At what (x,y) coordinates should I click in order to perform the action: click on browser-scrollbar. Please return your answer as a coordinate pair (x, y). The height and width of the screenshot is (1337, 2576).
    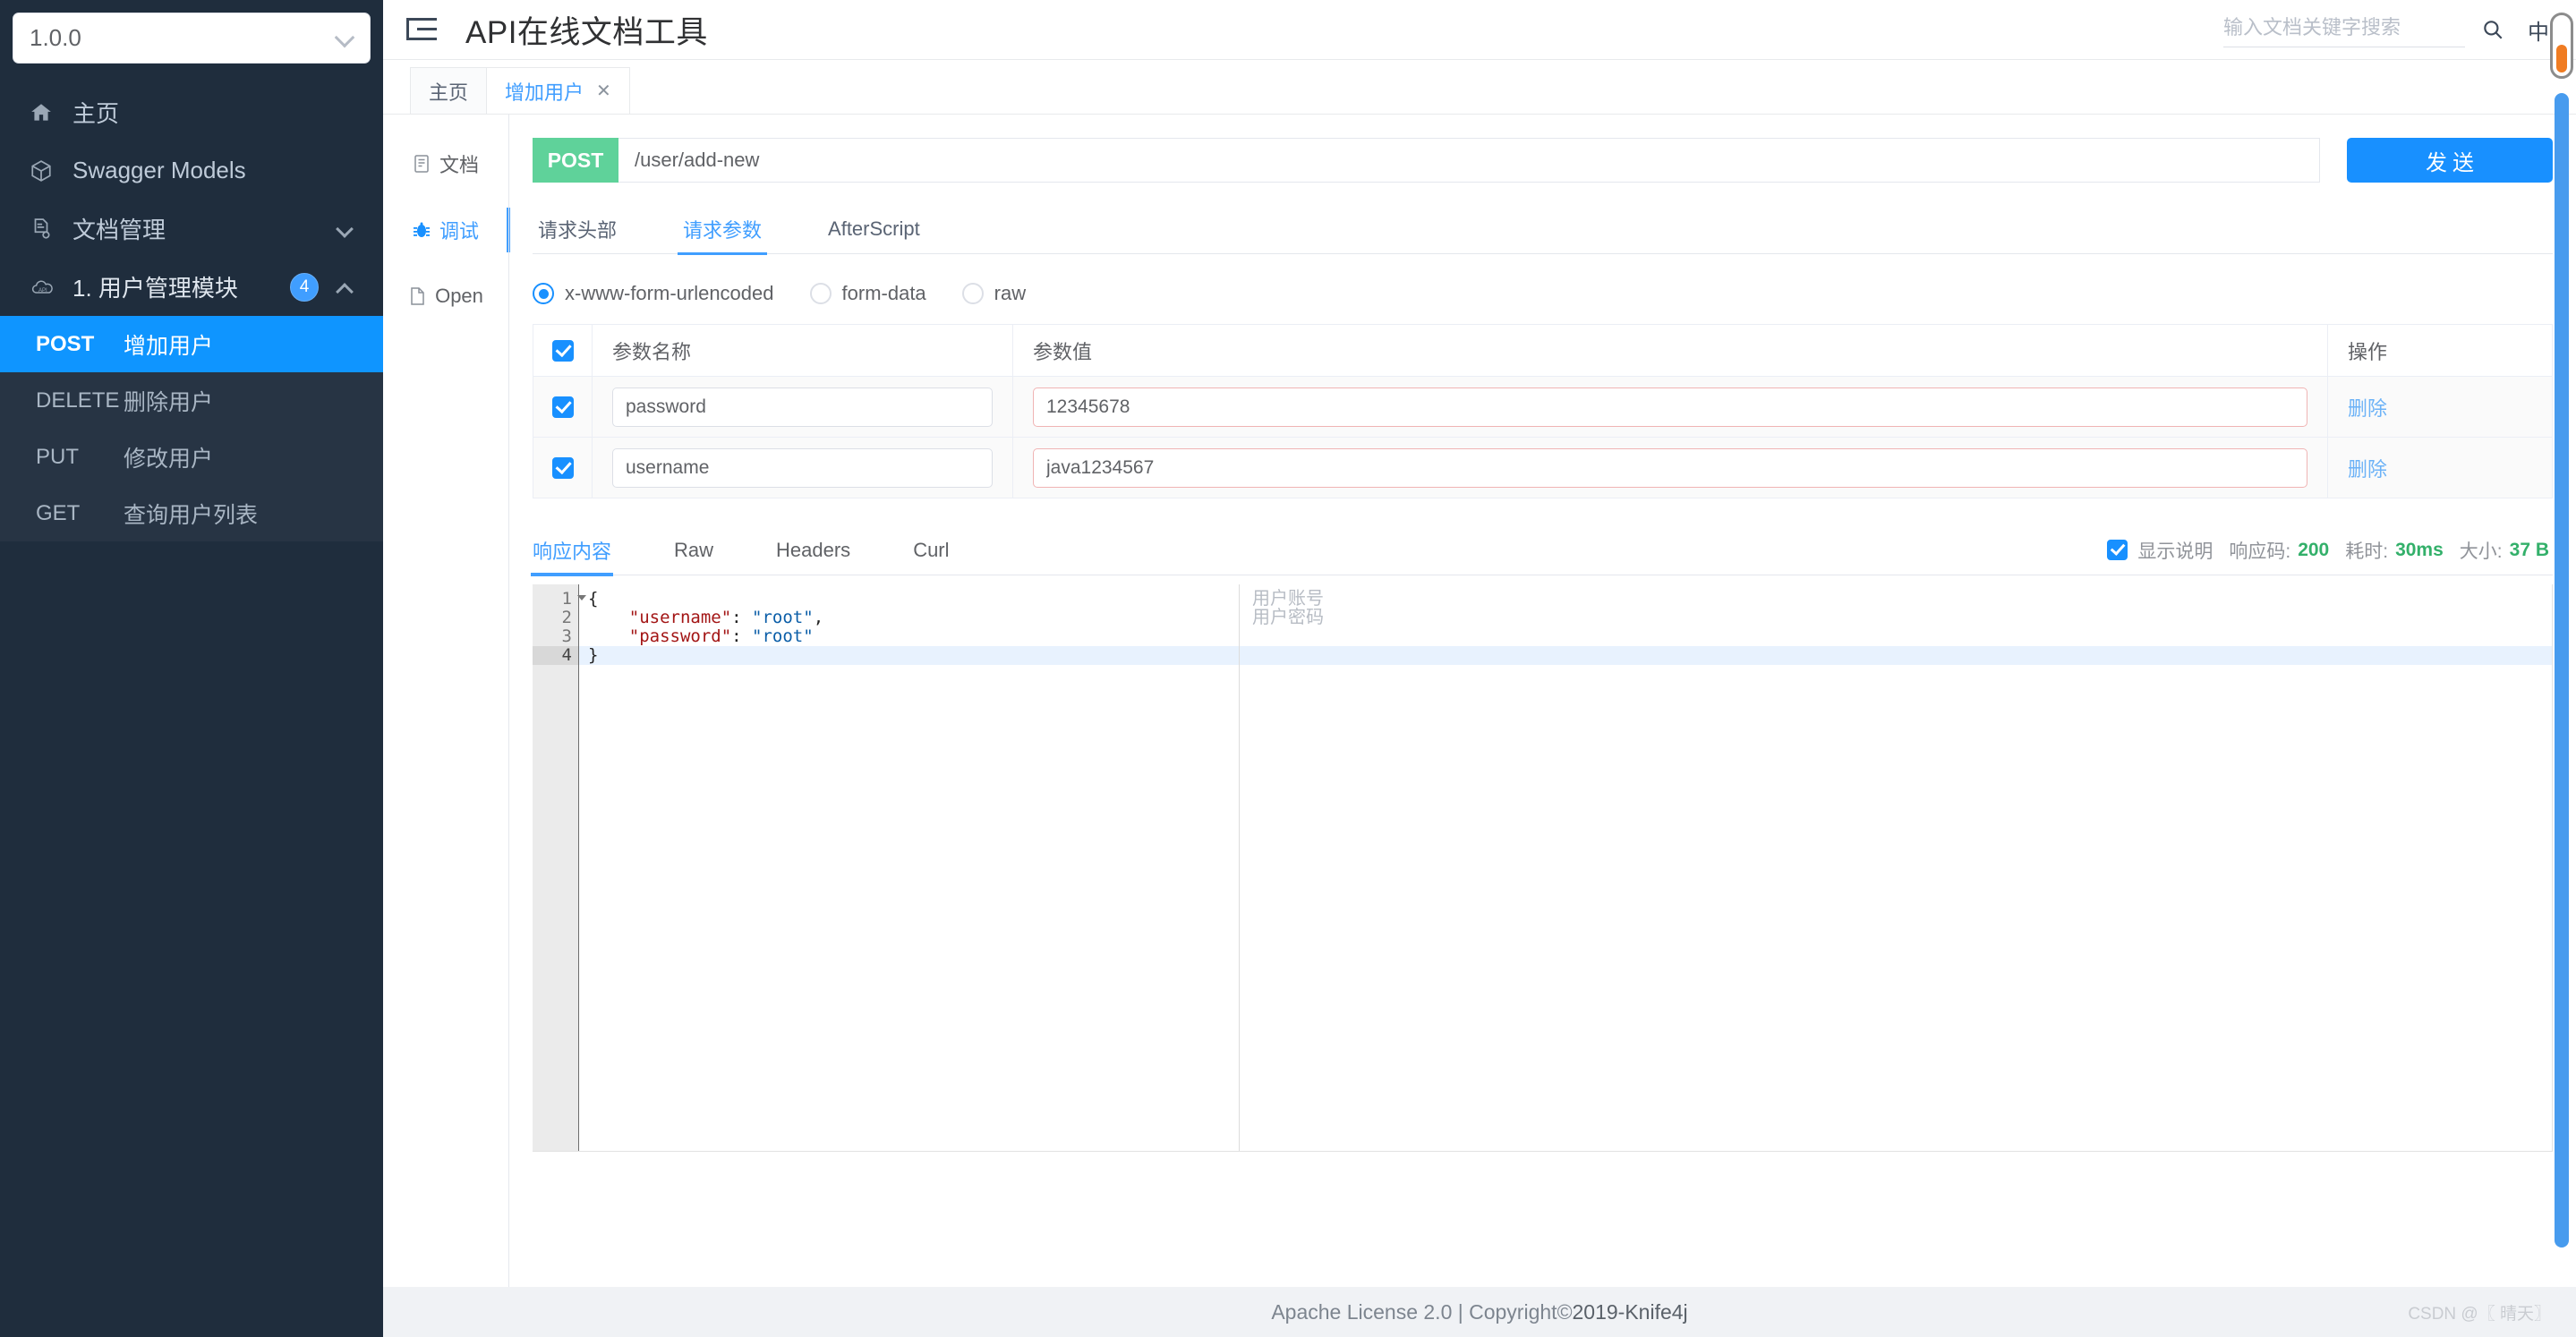
    Looking at the image, I should click on (2561, 46).